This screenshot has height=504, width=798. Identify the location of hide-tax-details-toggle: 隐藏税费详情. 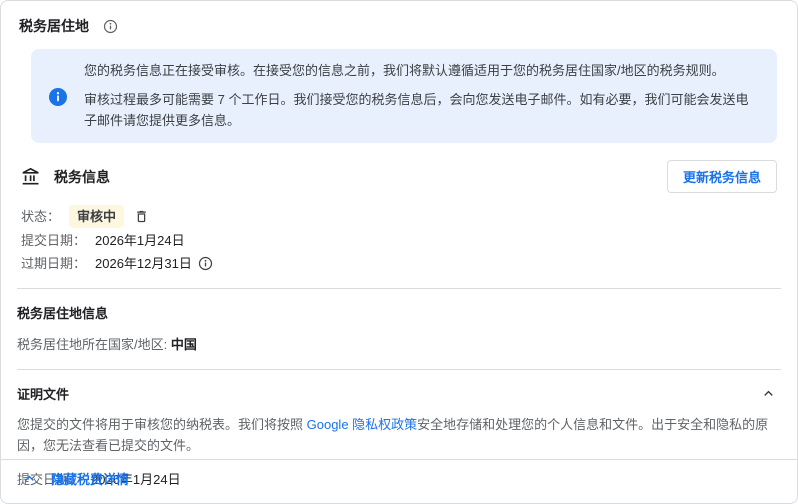
(75, 478).